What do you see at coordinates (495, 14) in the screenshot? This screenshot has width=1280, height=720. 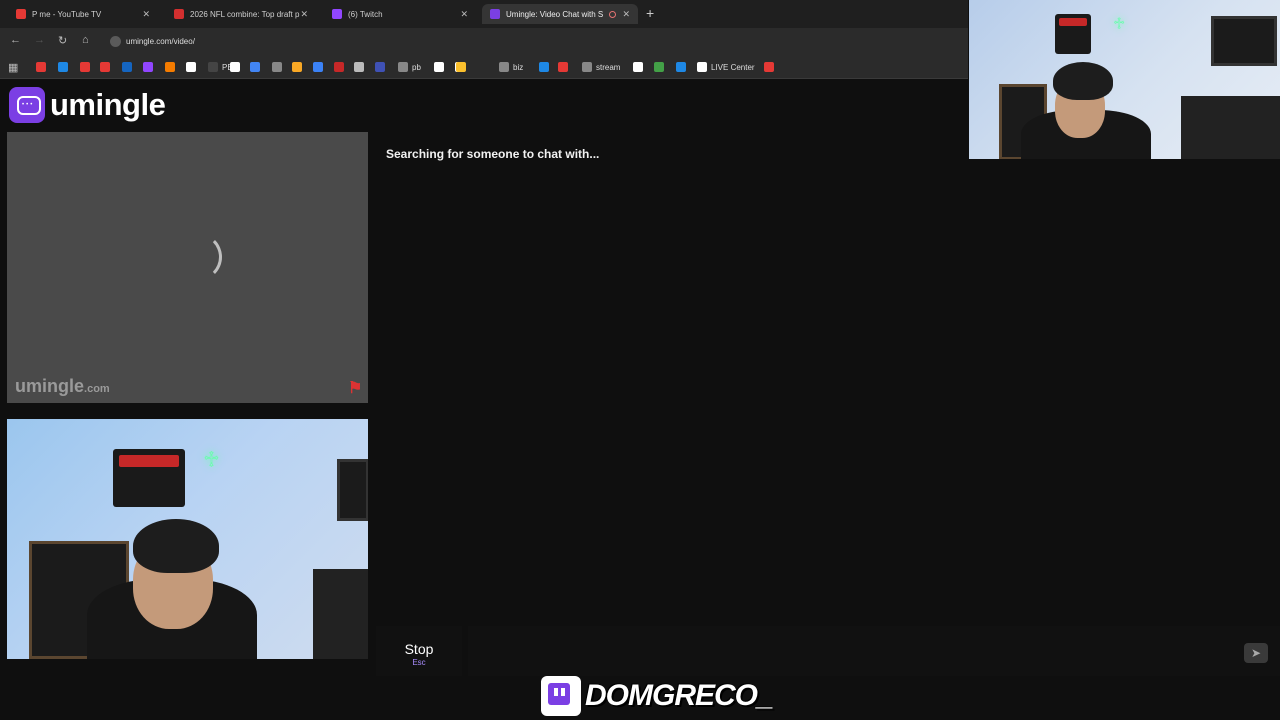 I see `umingle-favicon-icon` at bounding box center [495, 14].